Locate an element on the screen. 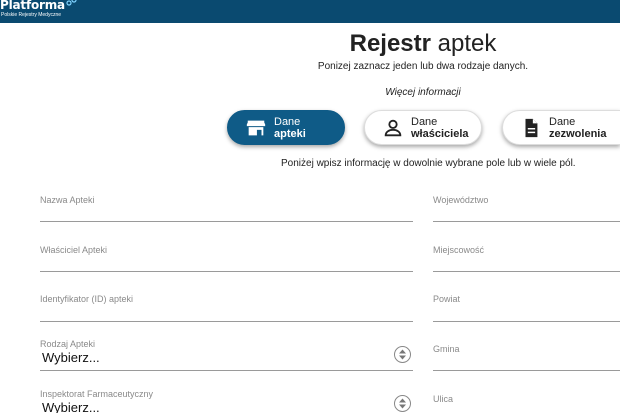 Image resolution: width=620 pixels, height=413 pixels. powiat-field: Powiat is located at coordinates (526, 308).